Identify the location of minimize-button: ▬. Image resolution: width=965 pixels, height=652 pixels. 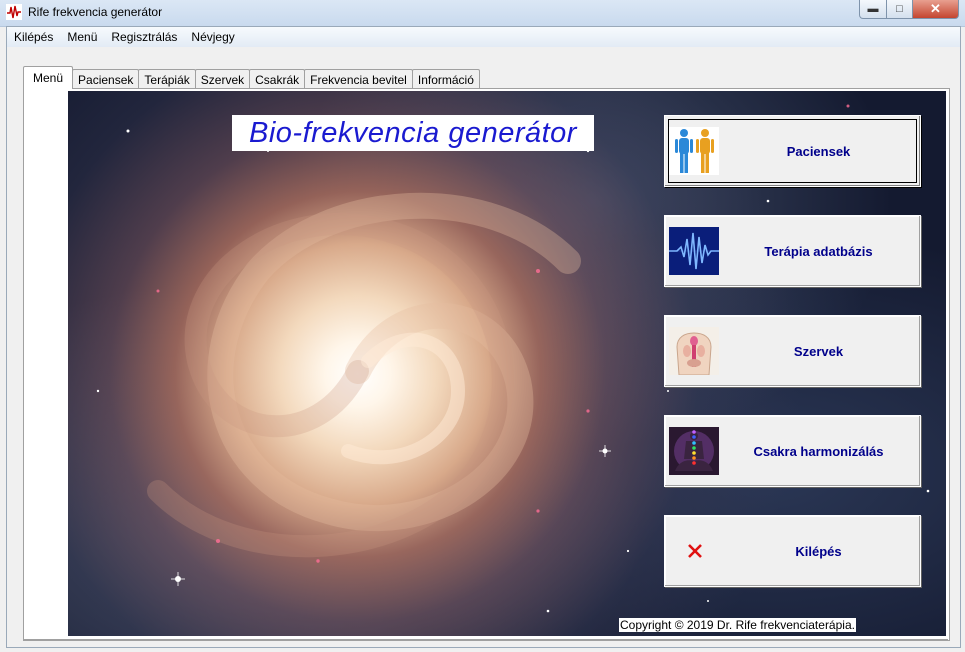
(873, 9).